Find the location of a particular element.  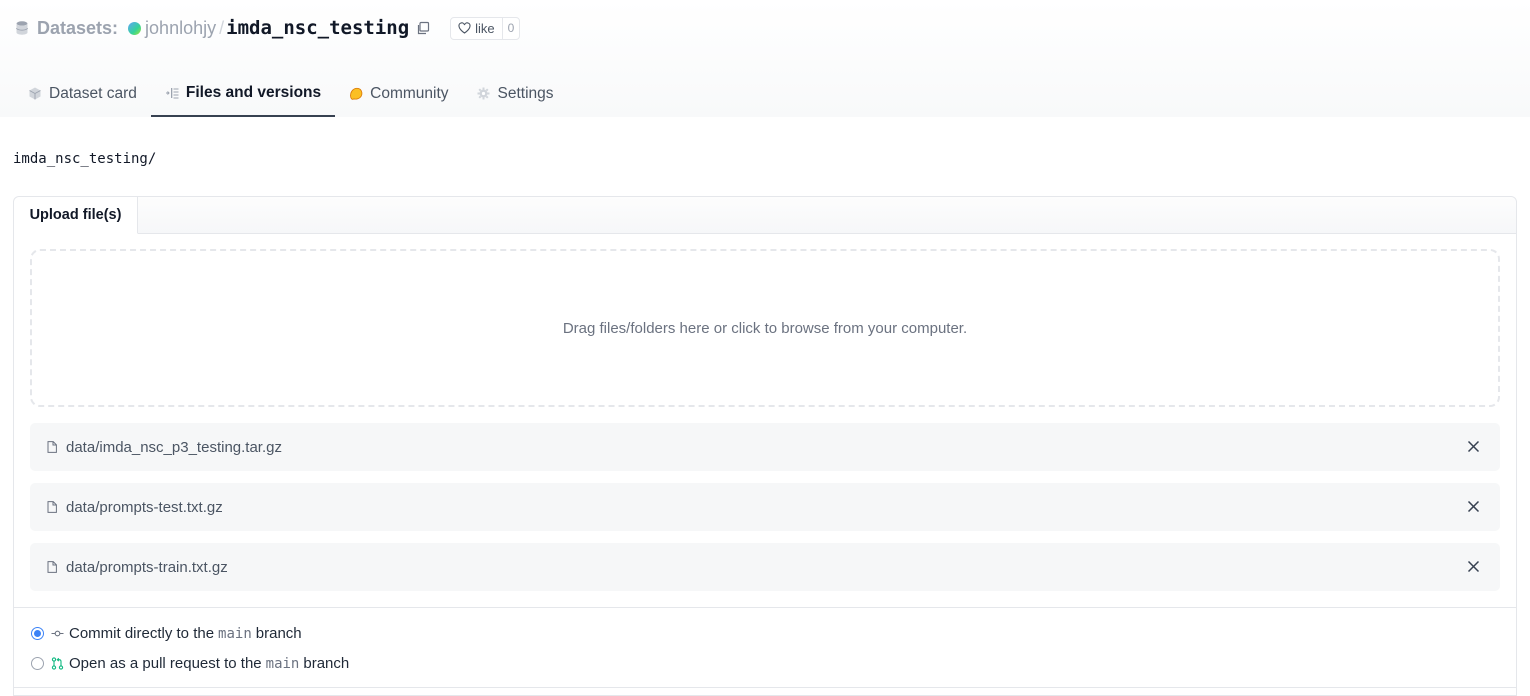

like-button: like 0 is located at coordinates (485, 28).